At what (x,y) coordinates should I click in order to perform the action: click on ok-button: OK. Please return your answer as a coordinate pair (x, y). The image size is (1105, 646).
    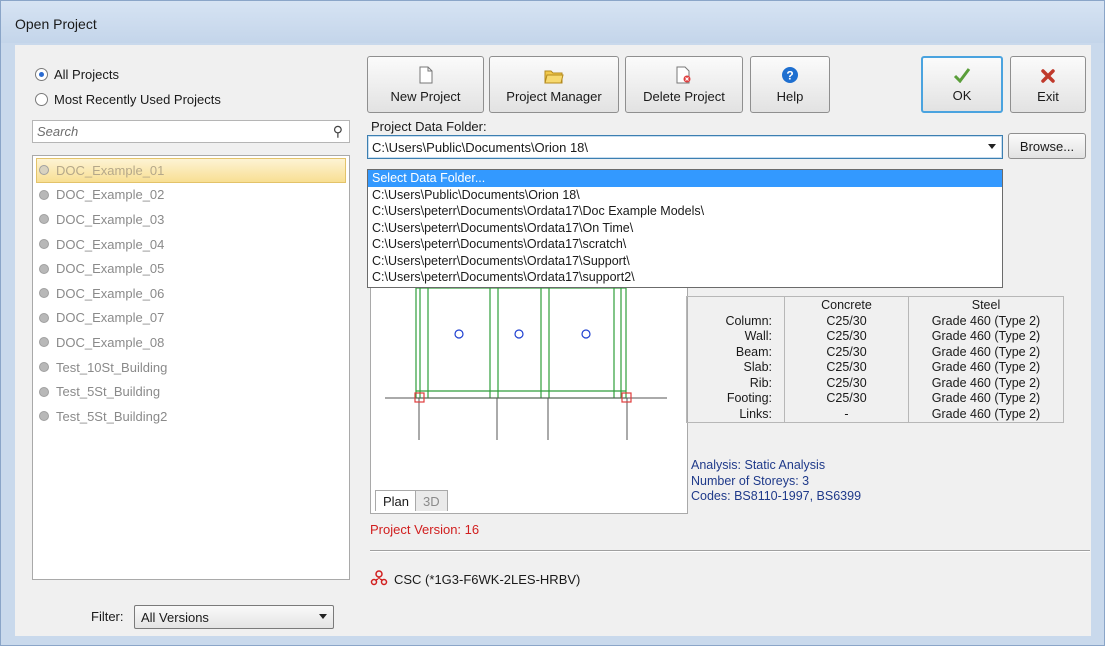
    Looking at the image, I should click on (962, 84).